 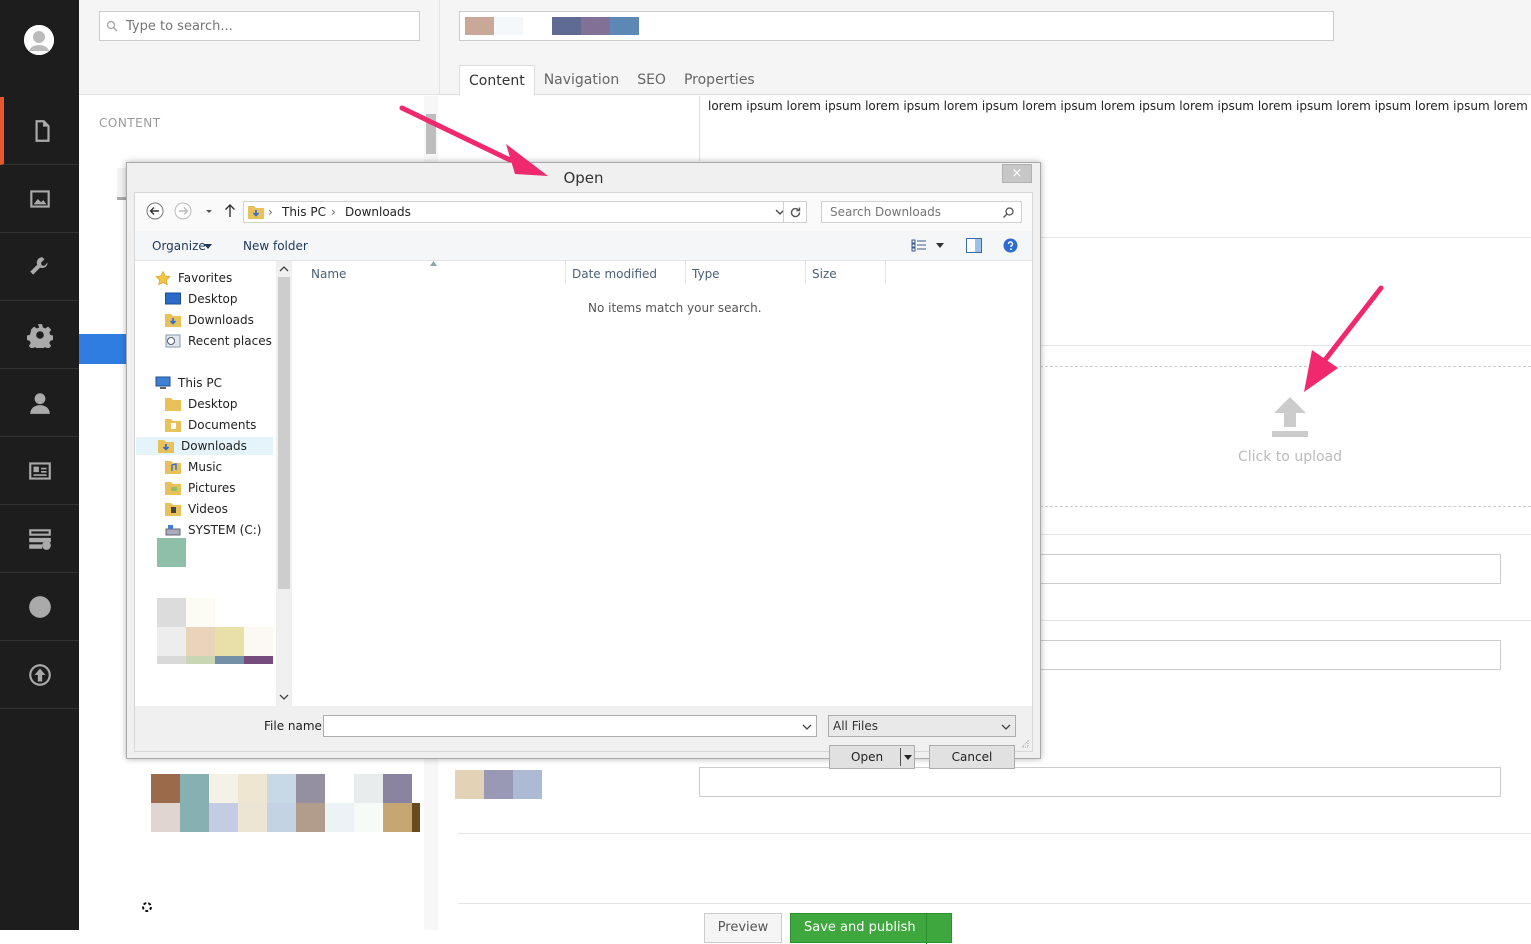 I want to click on recent-locations-icon, so click(x=209, y=211).